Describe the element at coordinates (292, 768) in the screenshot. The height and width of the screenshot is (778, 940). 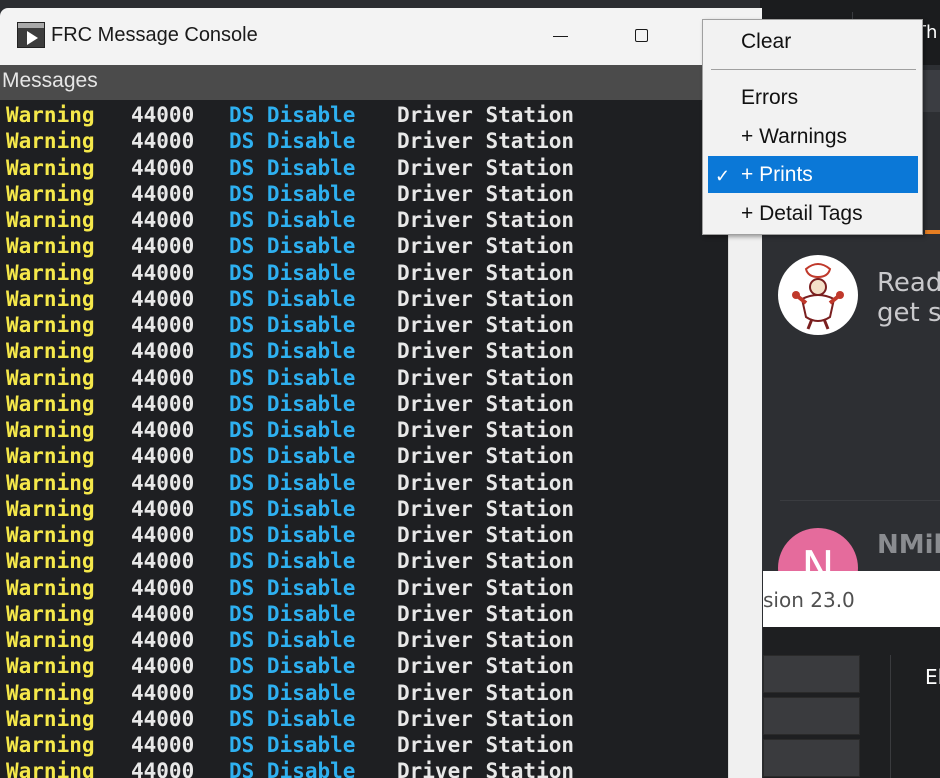
I see `message-source: DS Disable` at that location.